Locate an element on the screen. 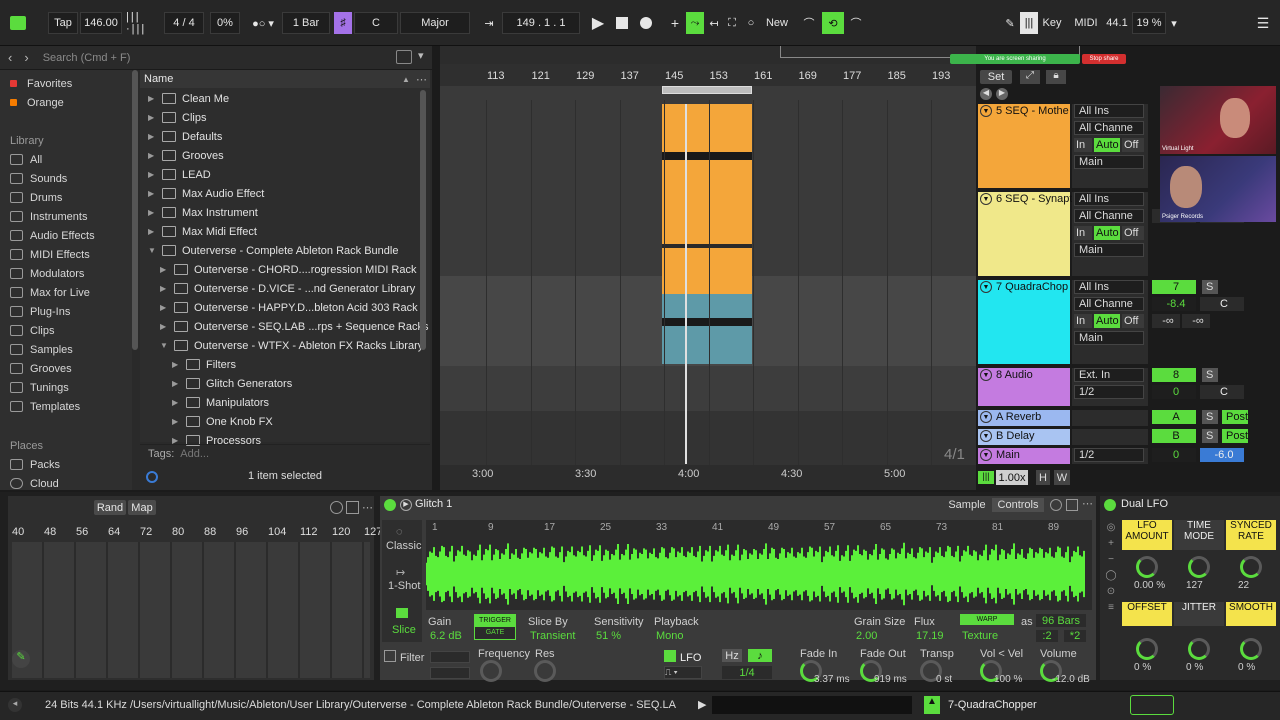  gain-value: 6.2 dB is located at coordinates (446, 636).